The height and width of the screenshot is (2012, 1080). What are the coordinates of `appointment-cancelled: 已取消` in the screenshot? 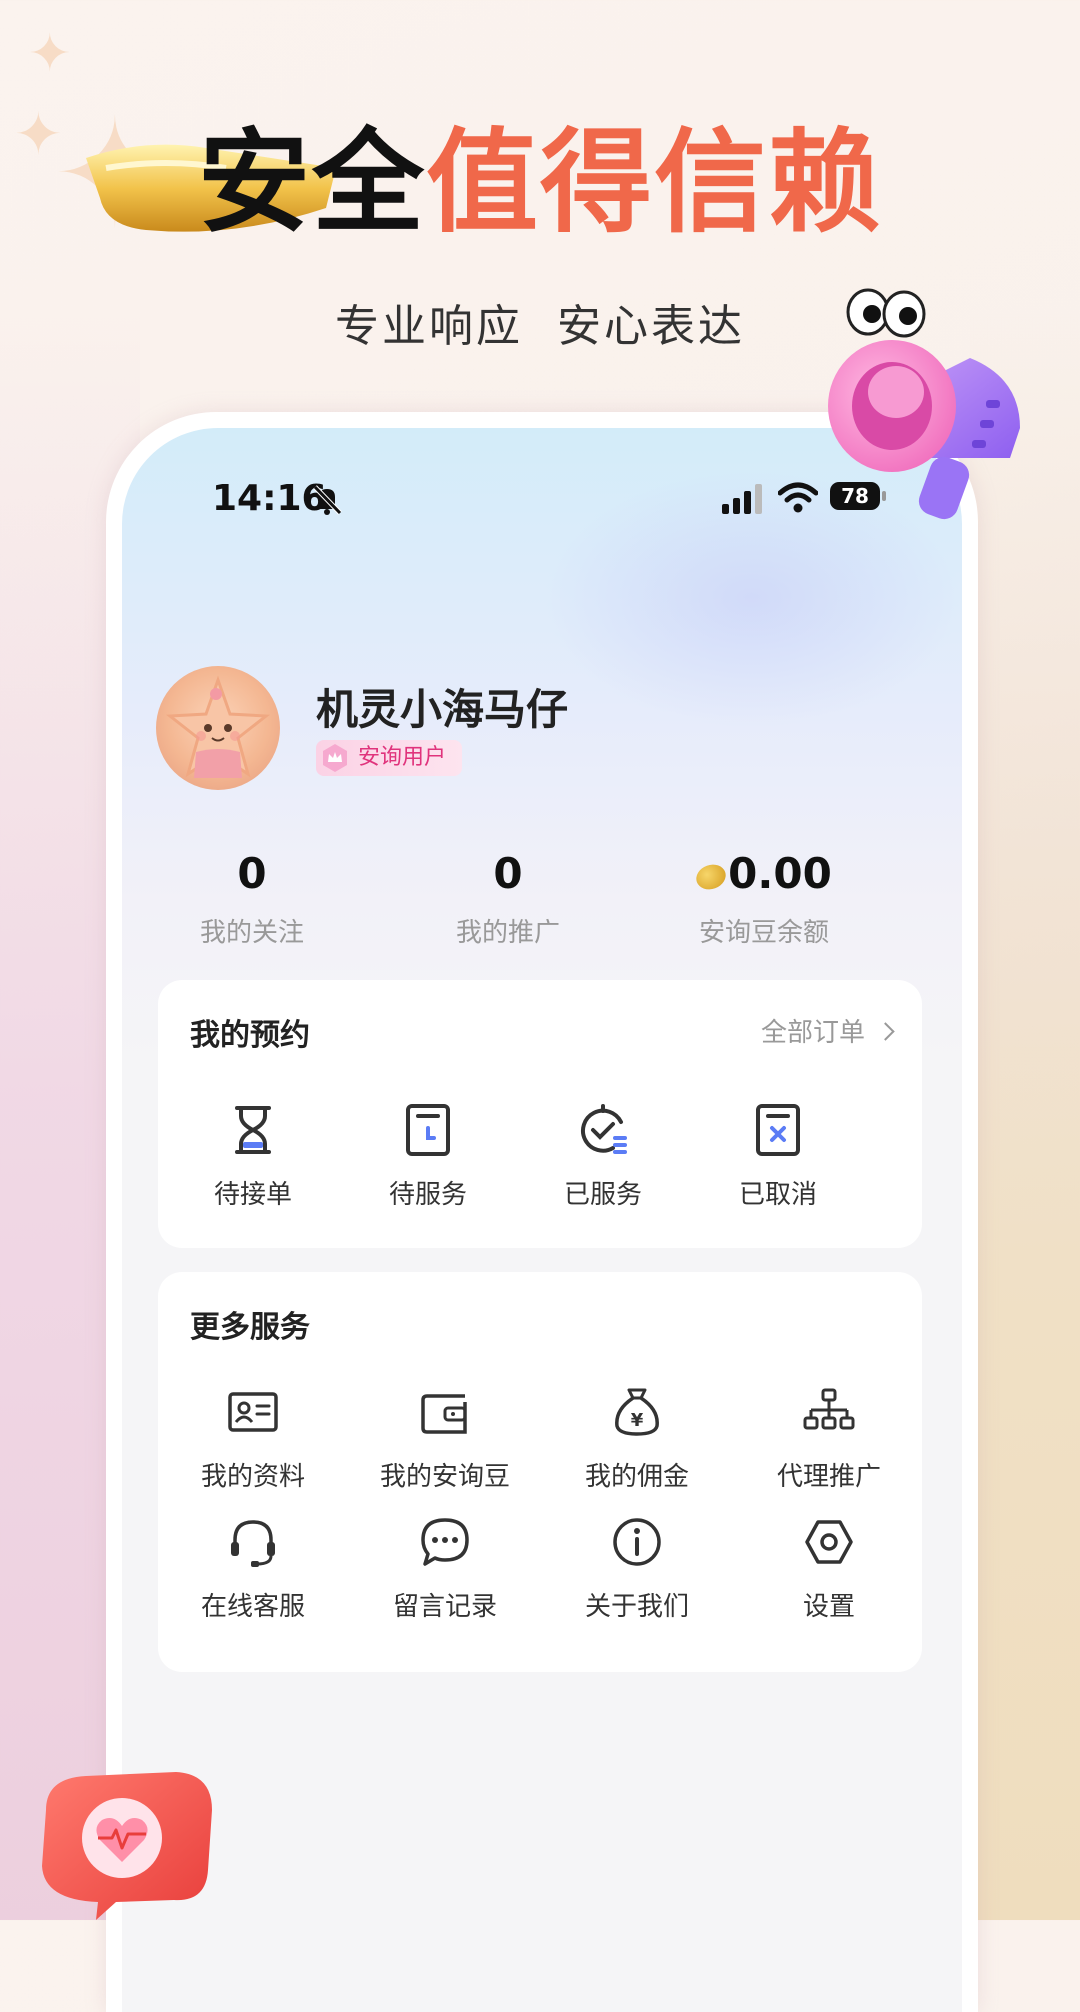 It's located at (778, 1156).